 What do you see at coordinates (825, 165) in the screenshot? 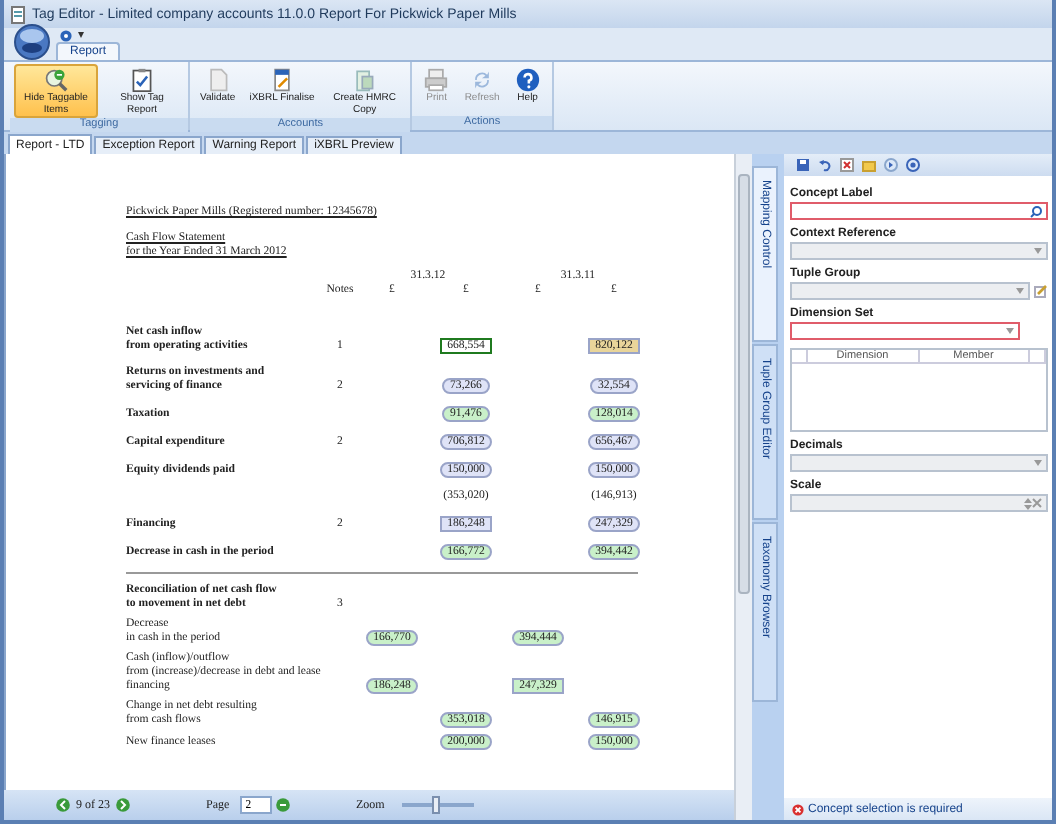
I see `undo-icon` at bounding box center [825, 165].